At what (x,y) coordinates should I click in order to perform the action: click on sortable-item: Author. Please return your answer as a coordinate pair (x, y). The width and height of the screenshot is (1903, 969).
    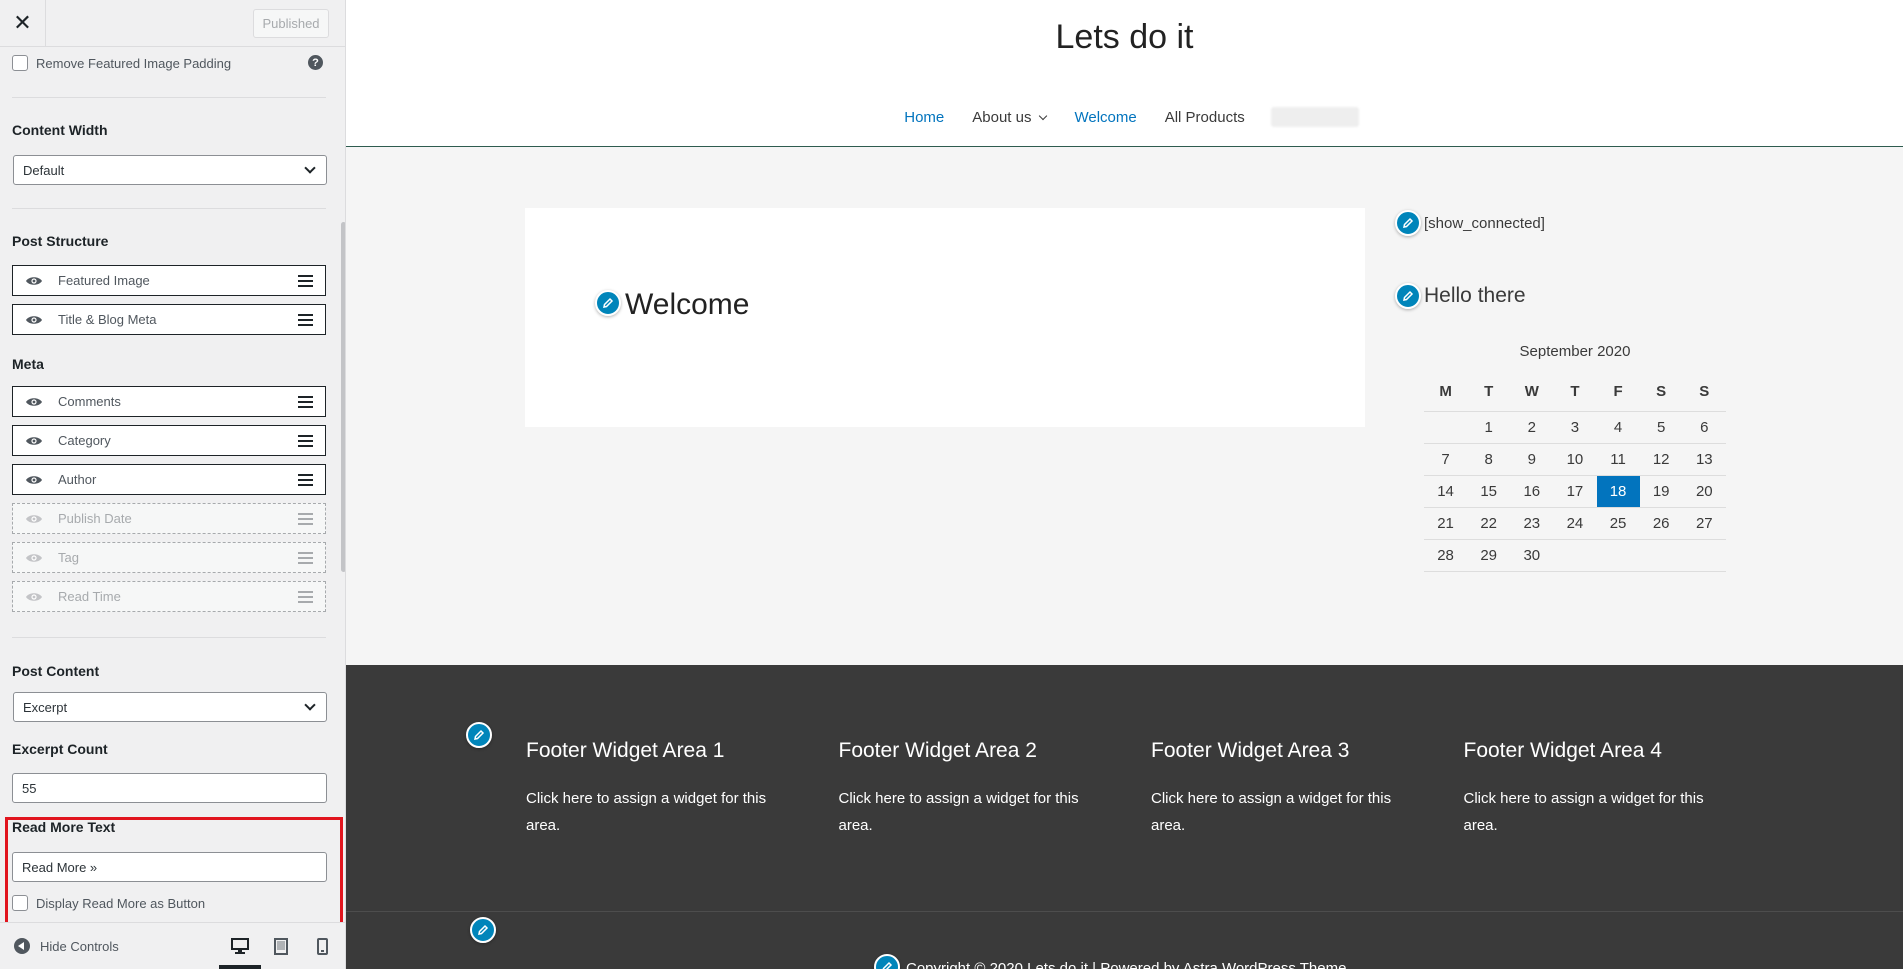
    Looking at the image, I should click on (169, 479).